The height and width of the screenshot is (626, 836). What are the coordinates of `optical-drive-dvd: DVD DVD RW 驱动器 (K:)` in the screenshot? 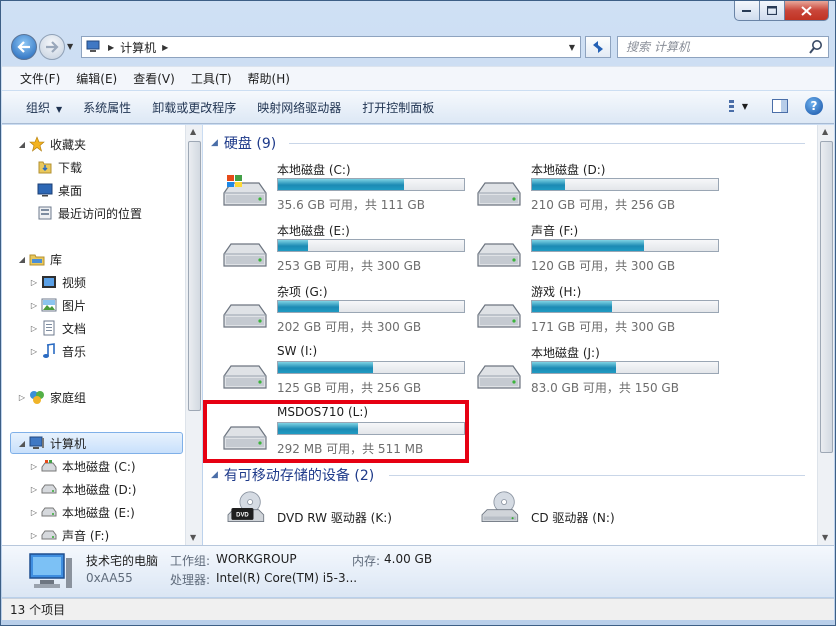 It's located at (332, 516).